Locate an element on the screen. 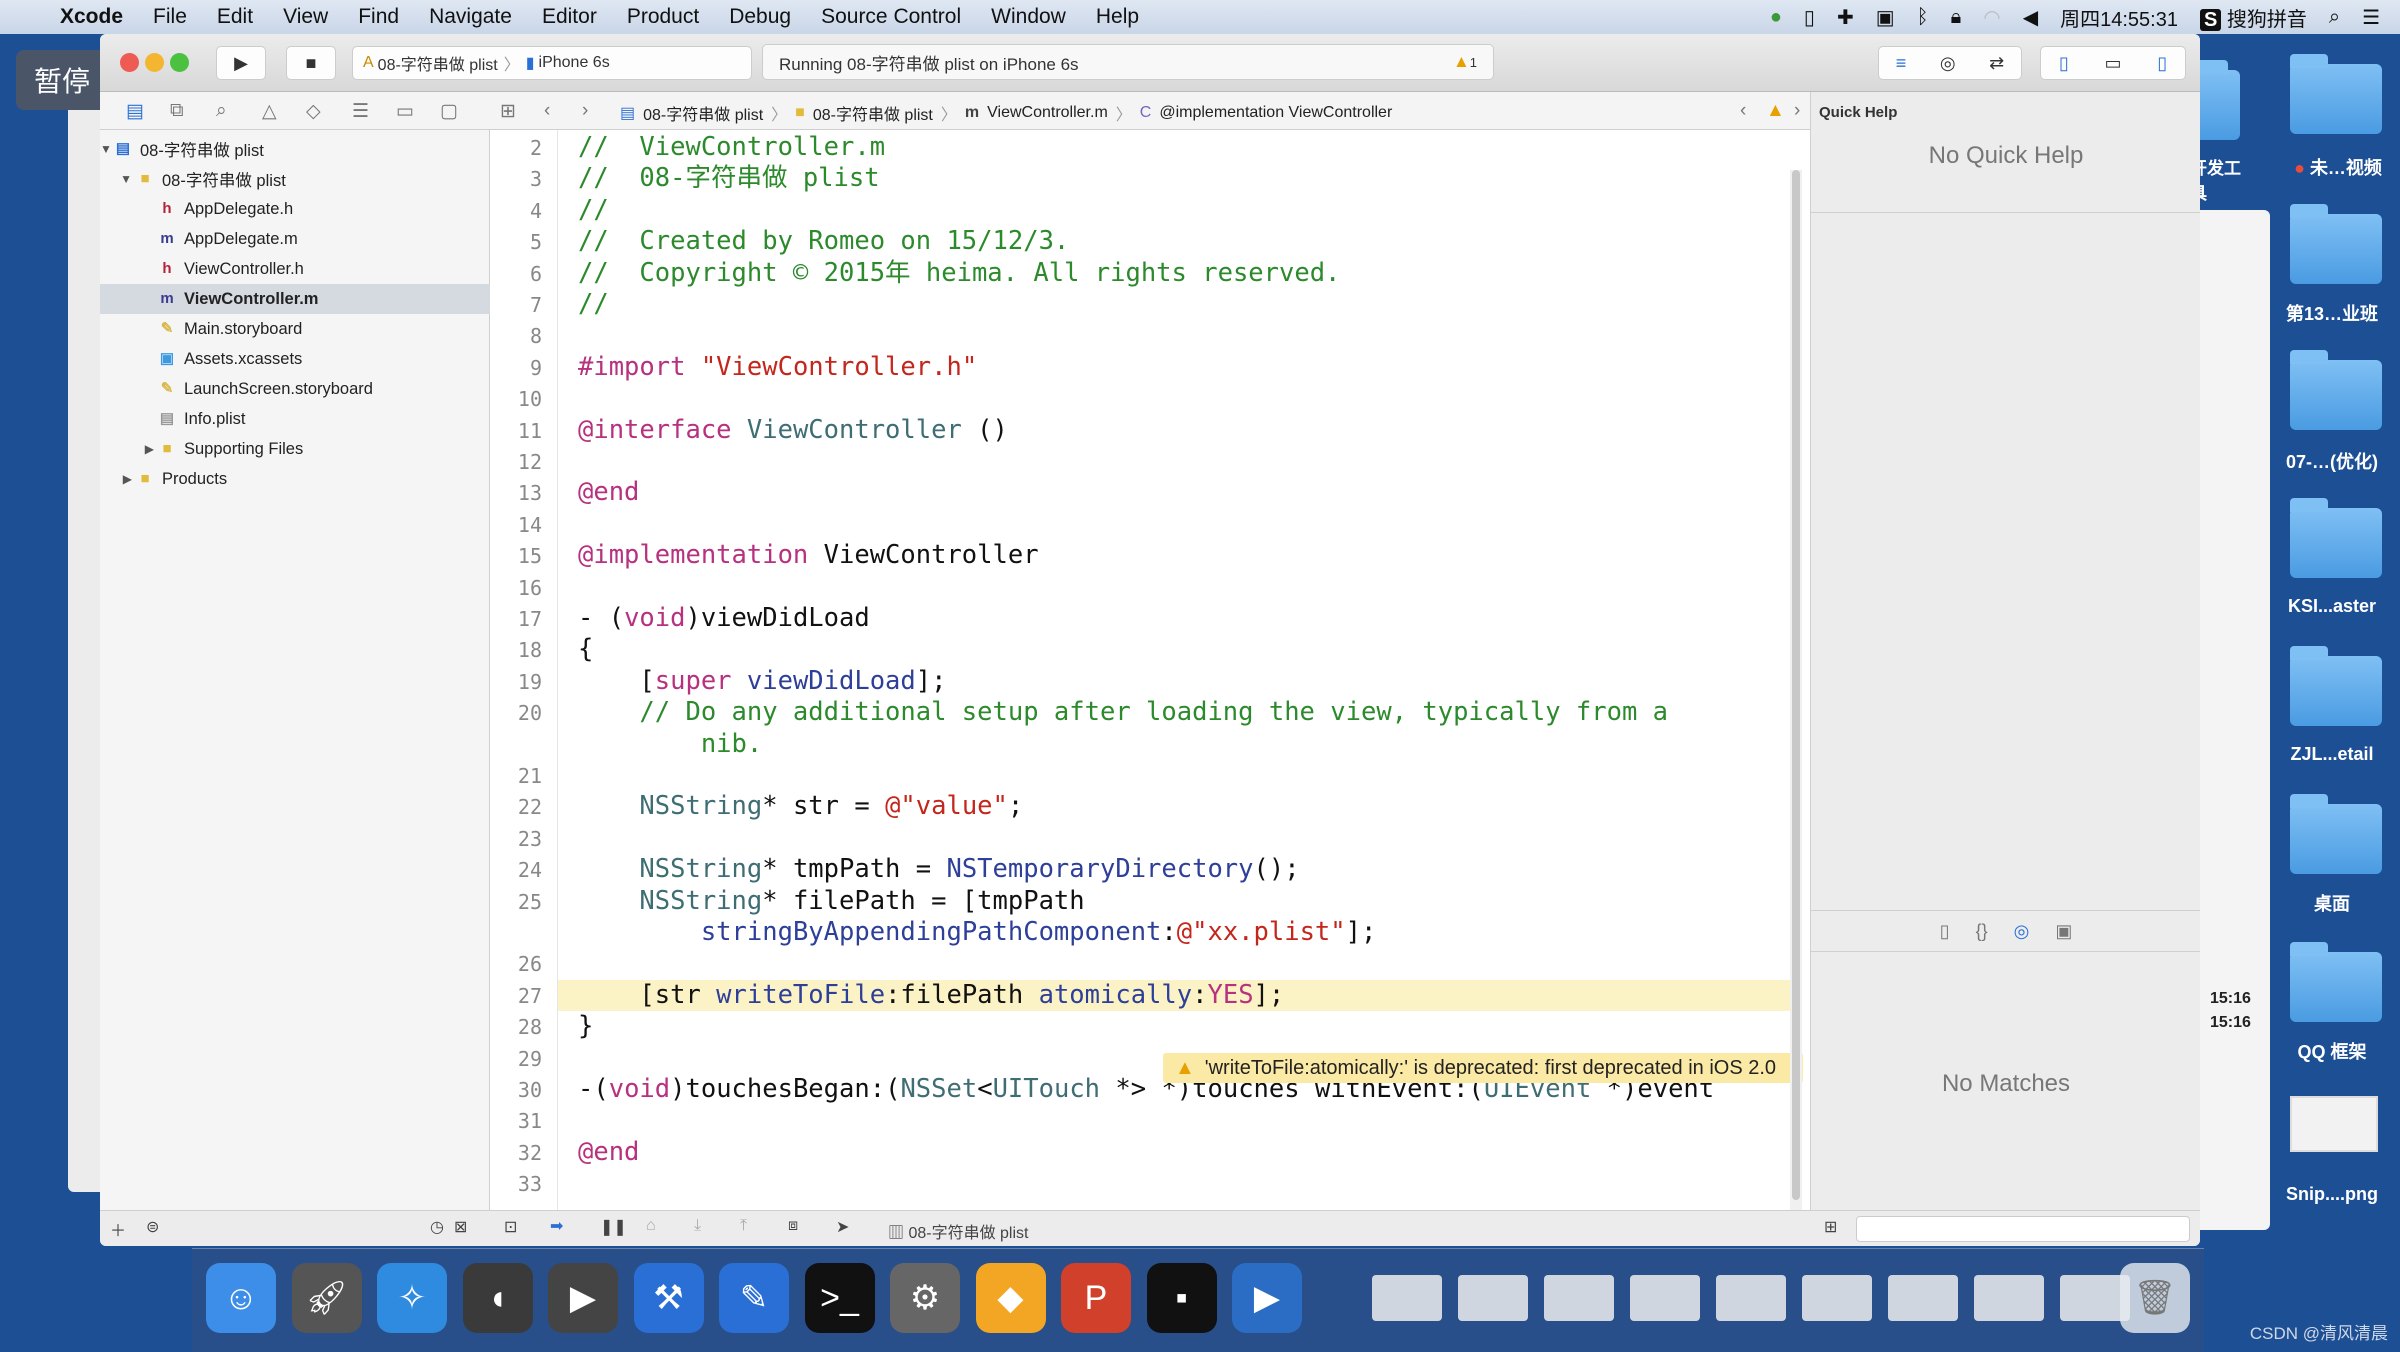 The image size is (2400, 1352). mouse-icon: ◖ is located at coordinates (497, 1298).